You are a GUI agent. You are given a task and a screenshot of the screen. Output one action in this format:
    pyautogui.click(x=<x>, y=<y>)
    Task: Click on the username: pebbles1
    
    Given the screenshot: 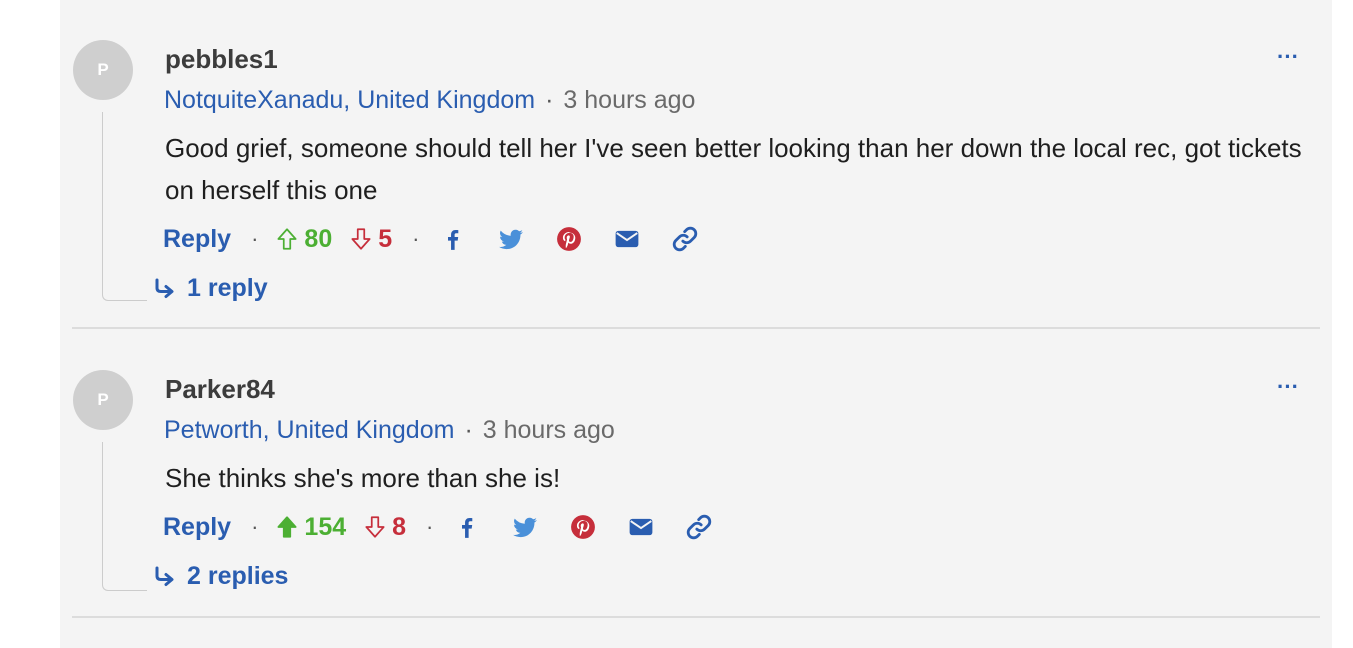 What is the action you would take?
    pyautogui.click(x=221, y=59)
    